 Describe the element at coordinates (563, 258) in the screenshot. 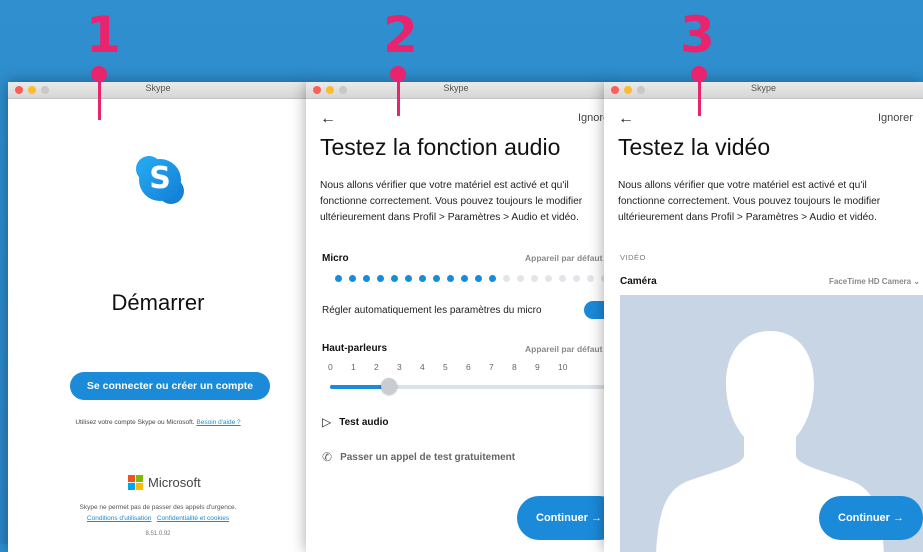

I see `mic-device-select: Appareil par défaut` at that location.